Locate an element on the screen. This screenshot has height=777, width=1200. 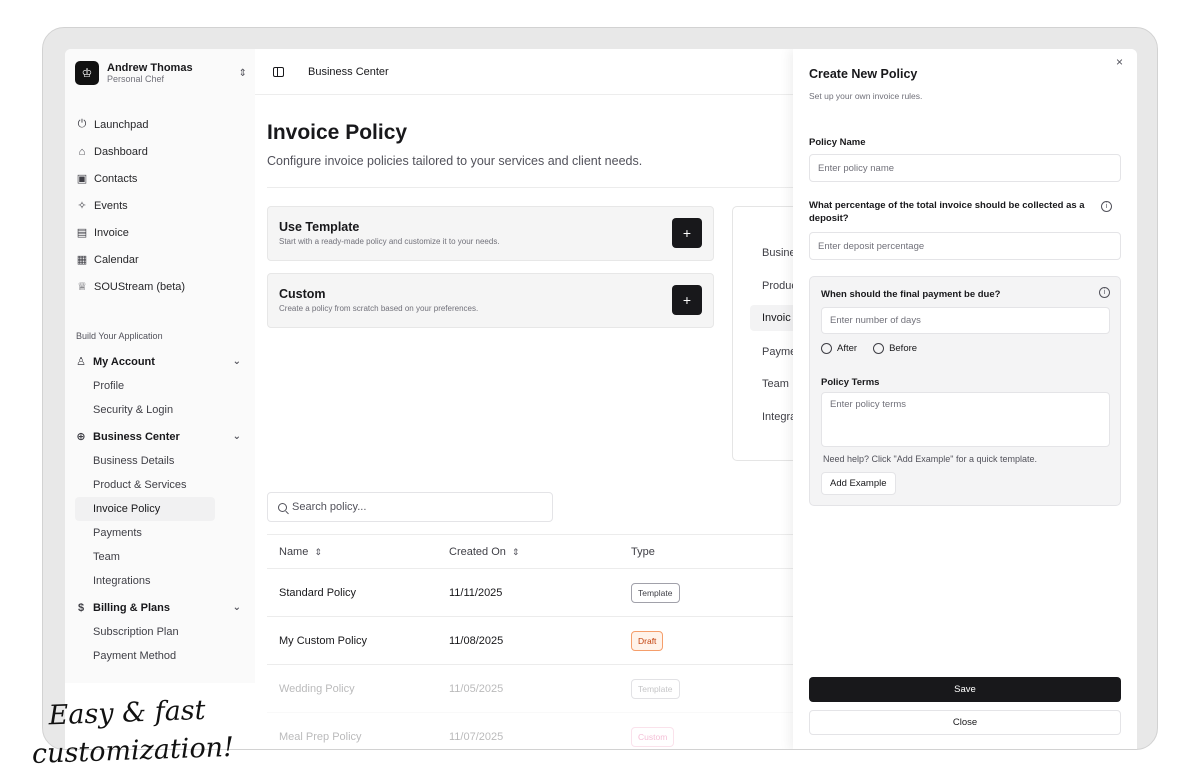
breadcrumb: Business Center is located at coordinates (348, 72).